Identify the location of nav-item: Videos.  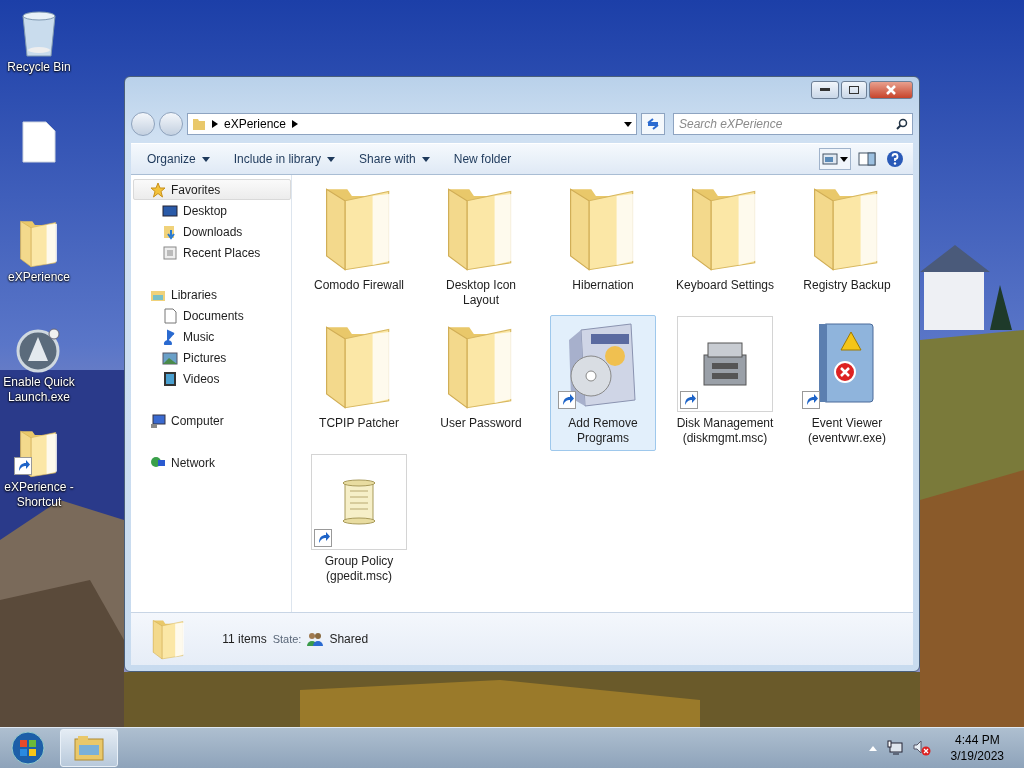
(212, 378).